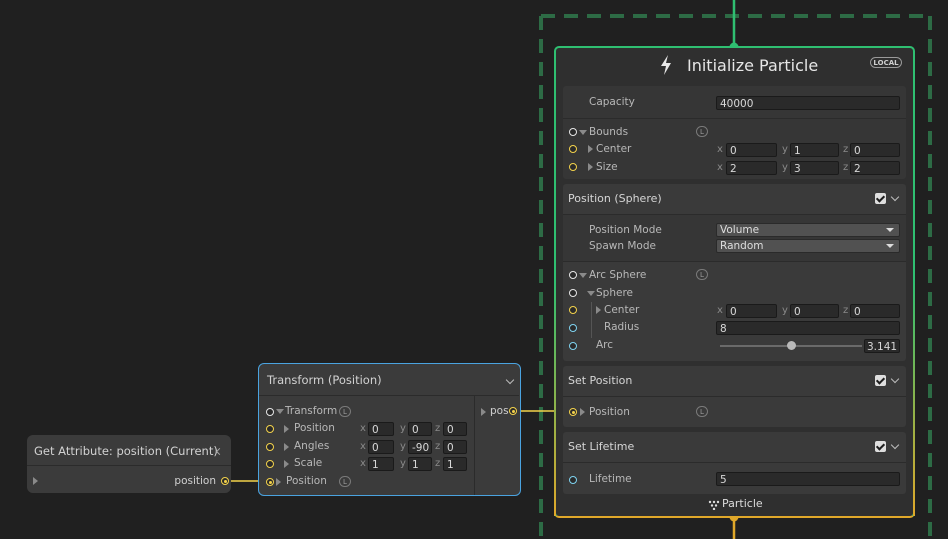 The height and width of the screenshot is (539, 948). Describe the element at coordinates (751, 150) in the screenshot. I see `bounds-center-x-field: 0` at that location.